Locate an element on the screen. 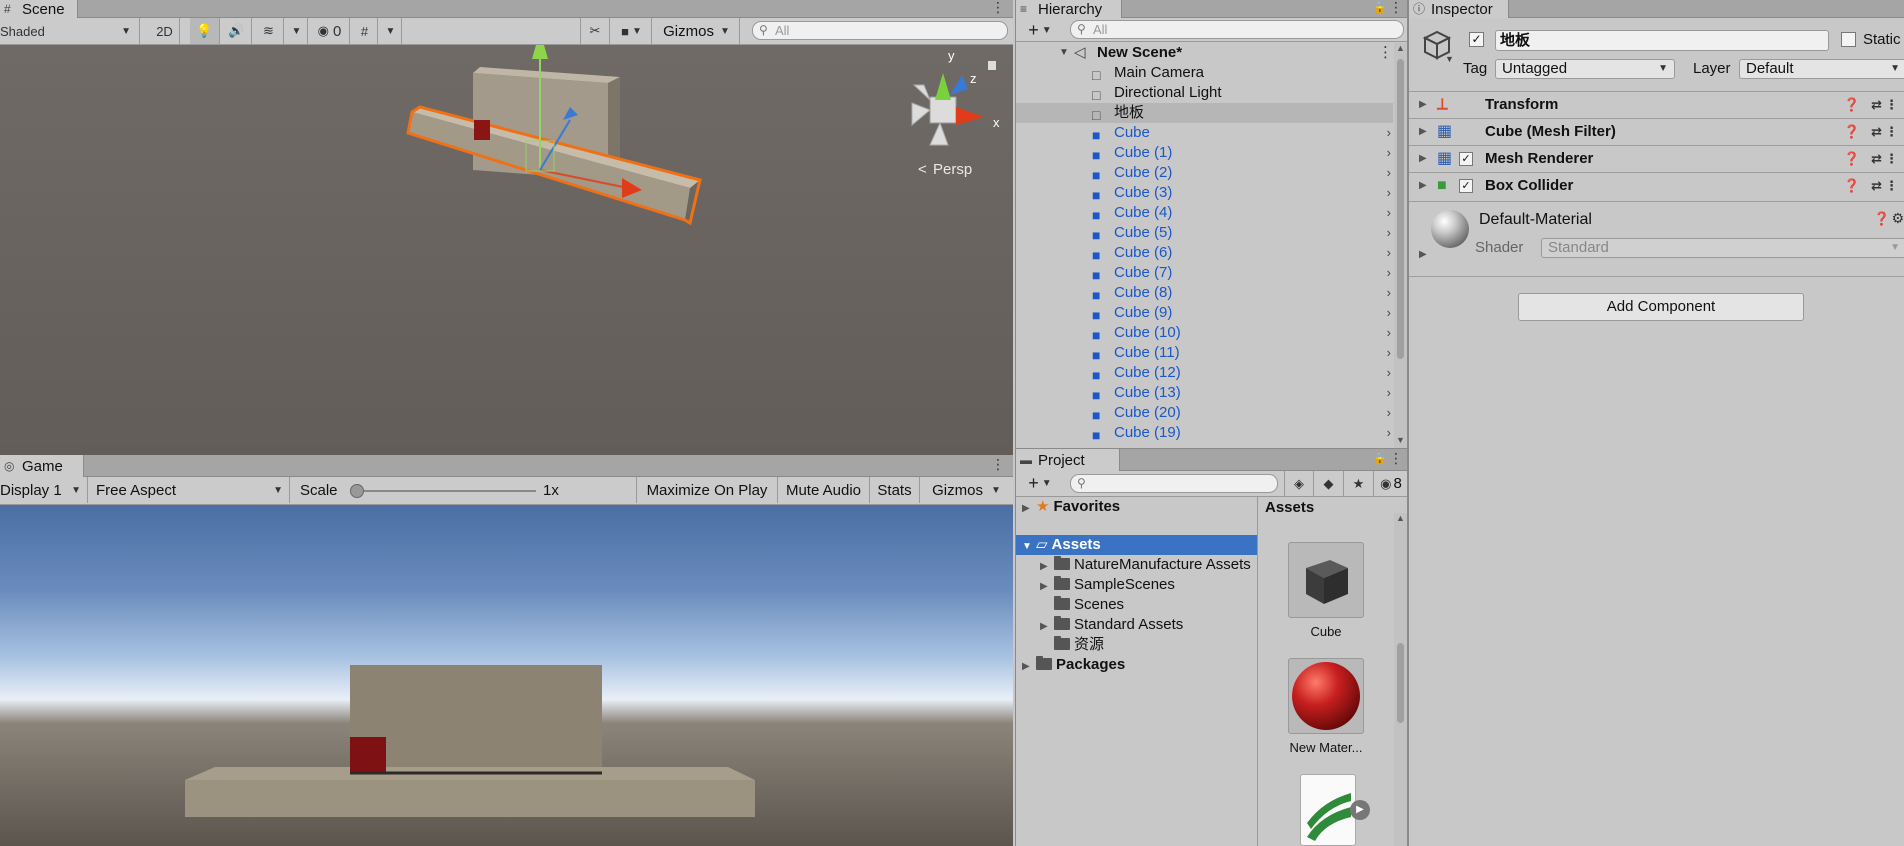  project-menu-icon: ⋮ is located at coordinates (1396, 460).